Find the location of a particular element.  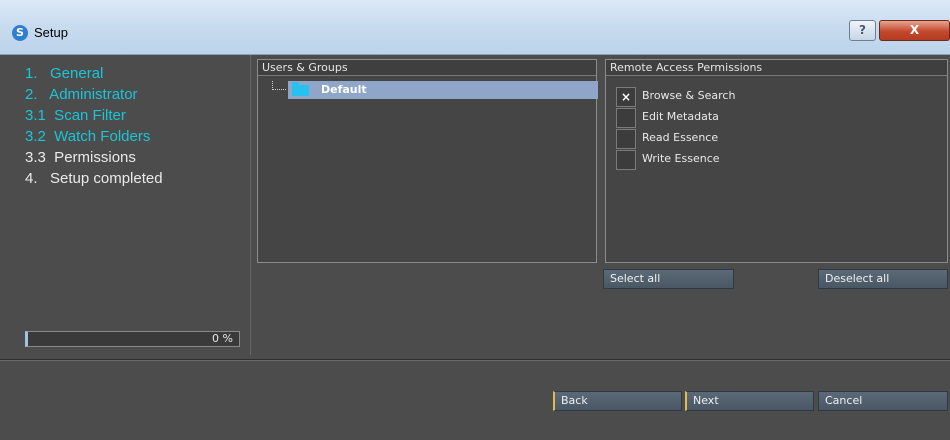

step-watch-folders: 3.2 Watch Folders is located at coordinates (88, 136).